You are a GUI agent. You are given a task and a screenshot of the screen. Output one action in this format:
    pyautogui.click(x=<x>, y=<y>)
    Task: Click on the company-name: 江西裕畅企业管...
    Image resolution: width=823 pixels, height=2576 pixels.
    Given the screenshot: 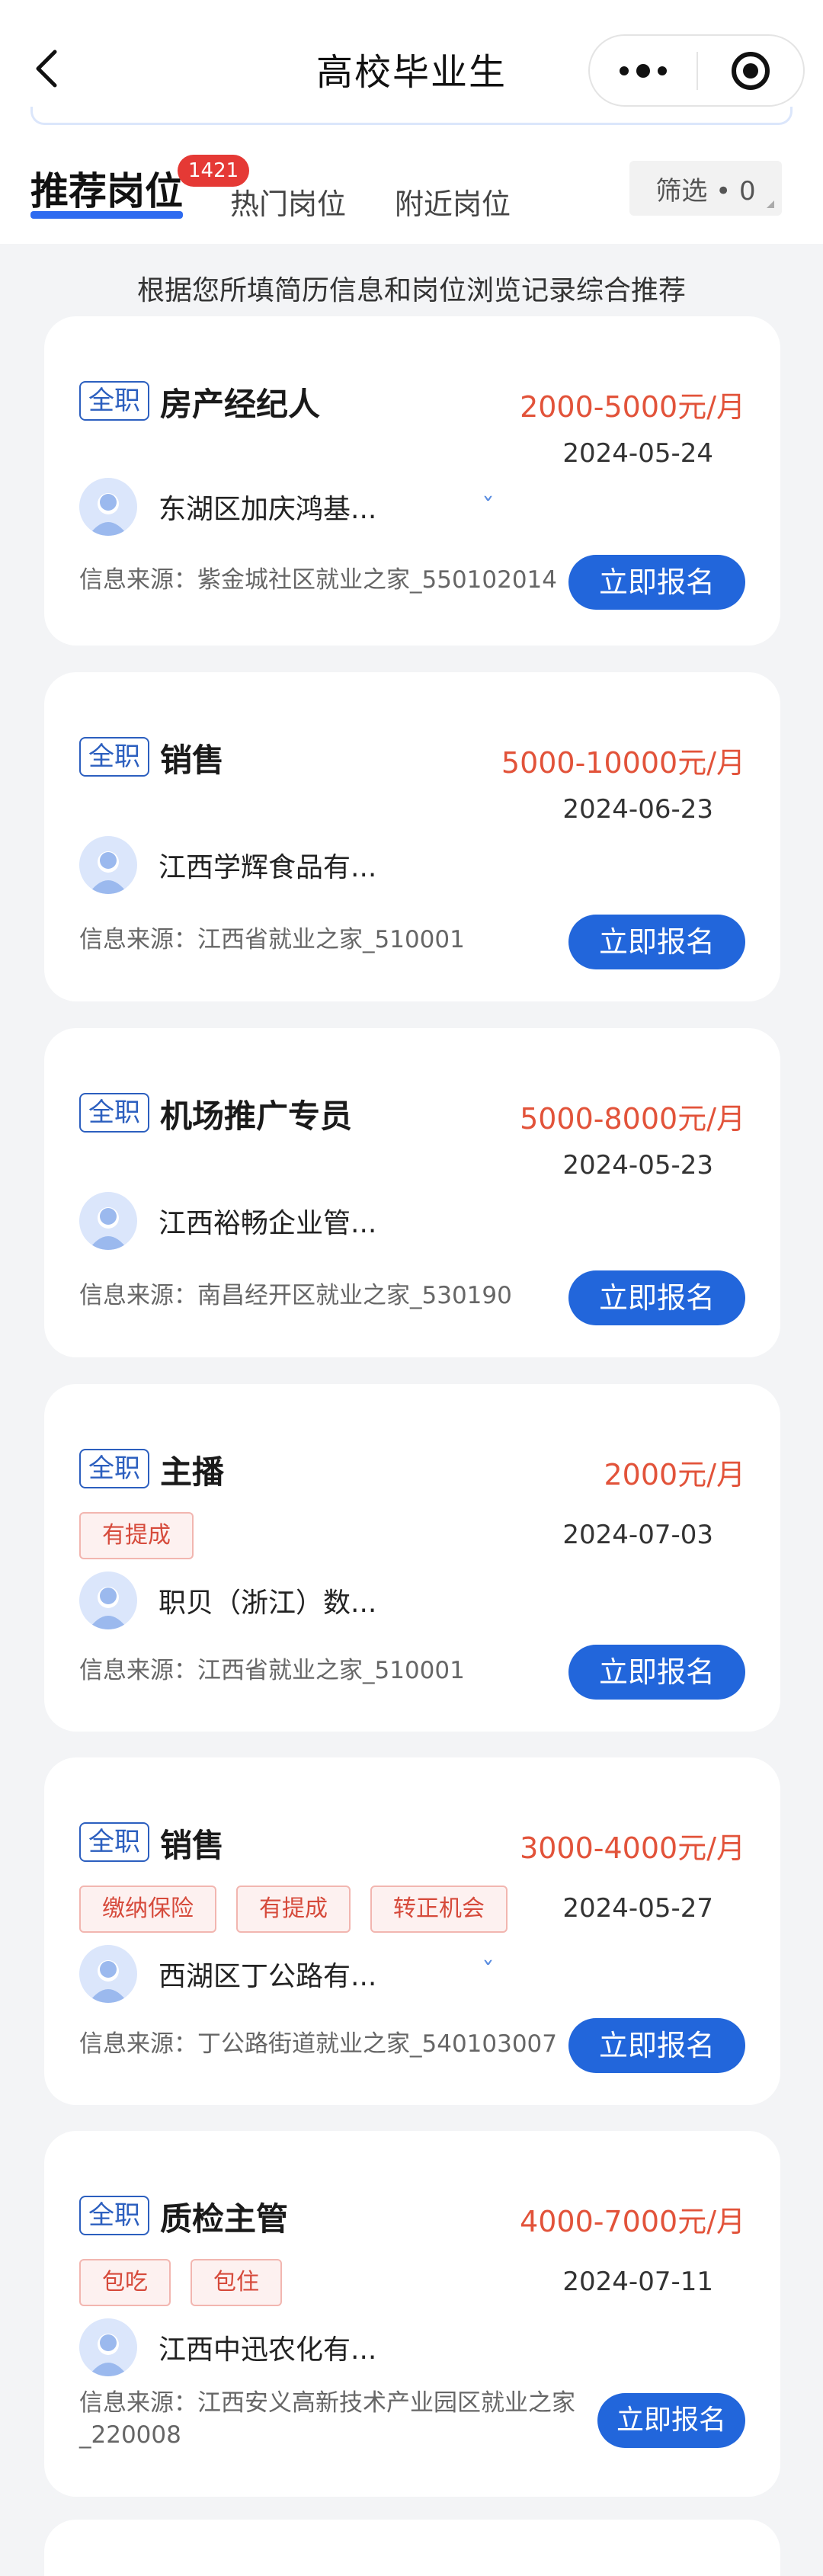 What is the action you would take?
    pyautogui.click(x=268, y=1223)
    